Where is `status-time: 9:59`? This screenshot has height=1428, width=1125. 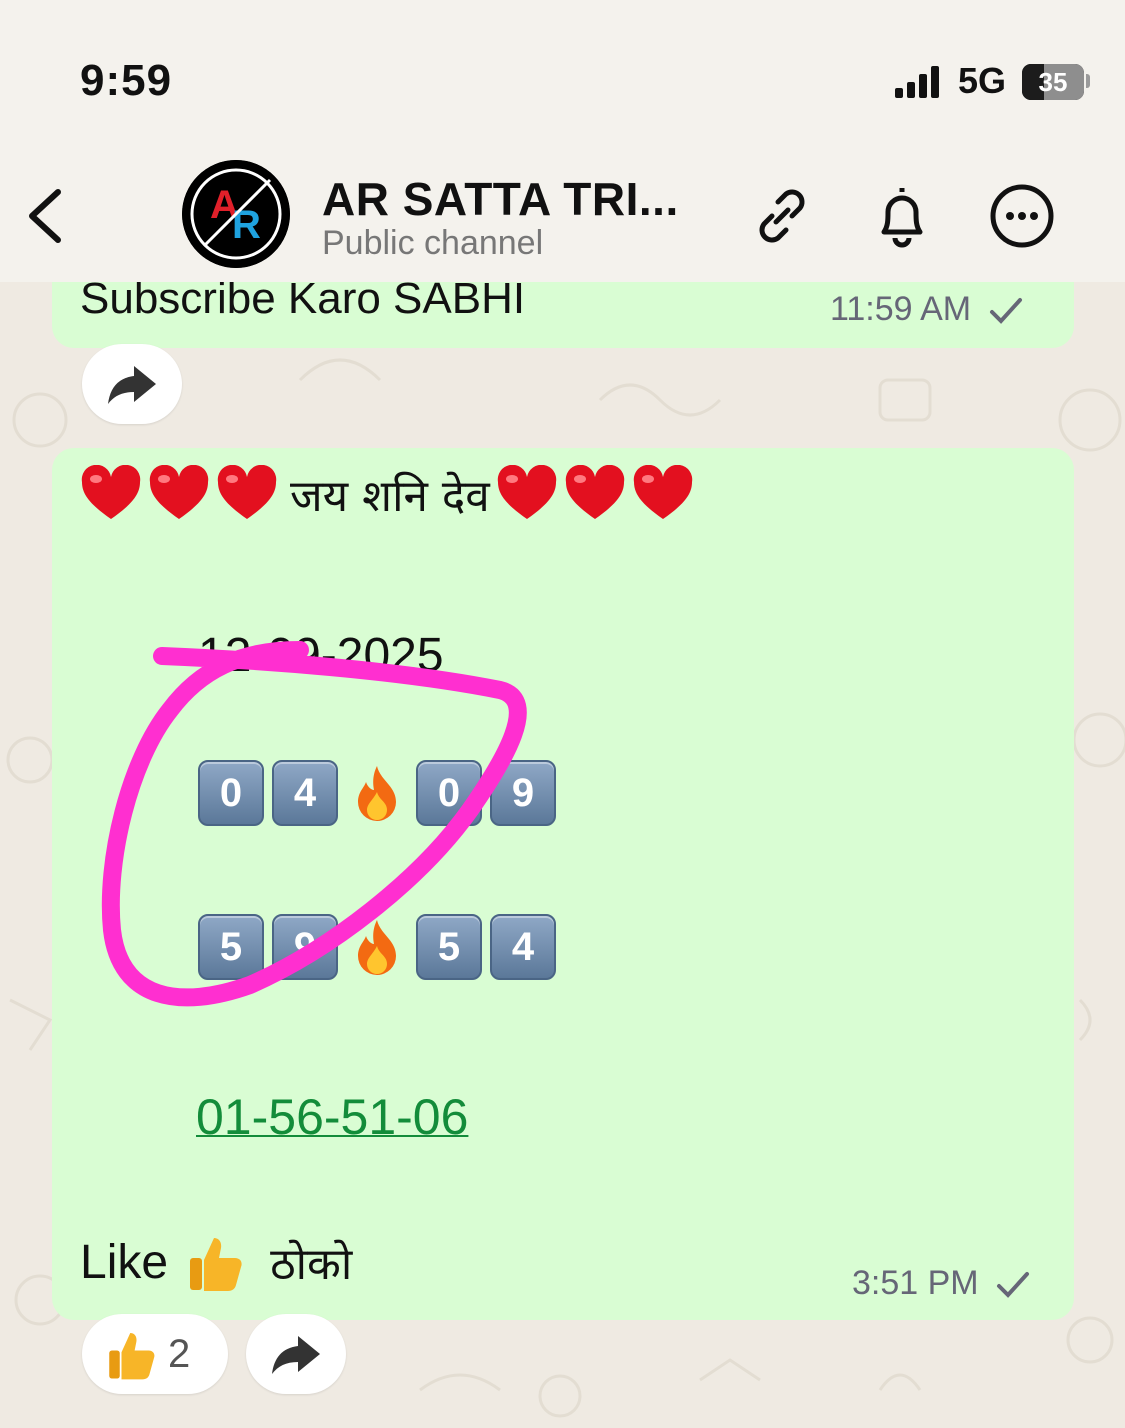 status-time: 9:59 is located at coordinates (126, 80).